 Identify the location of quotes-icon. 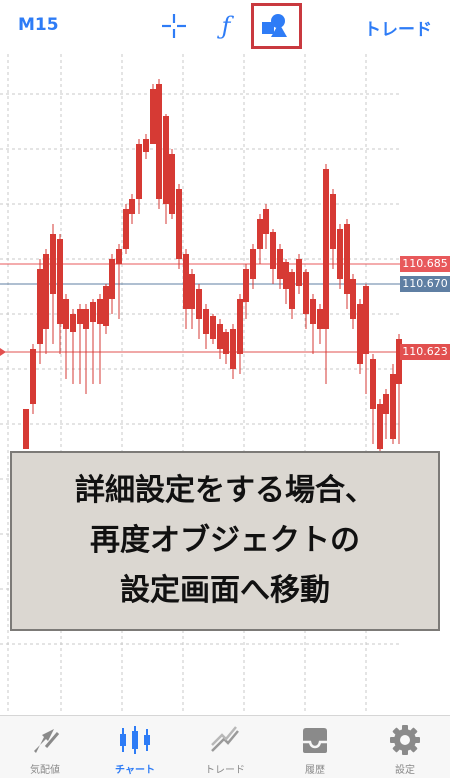
(45, 740).